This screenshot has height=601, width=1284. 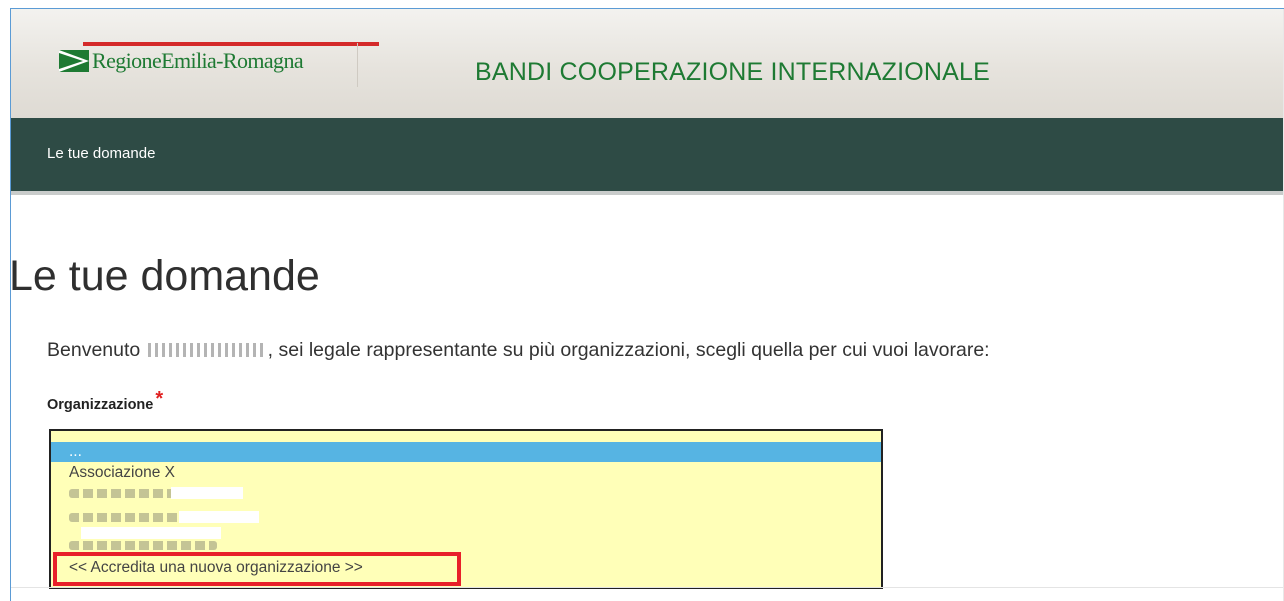 I want to click on welcome-prefix: Benvenuto, so click(x=94, y=350).